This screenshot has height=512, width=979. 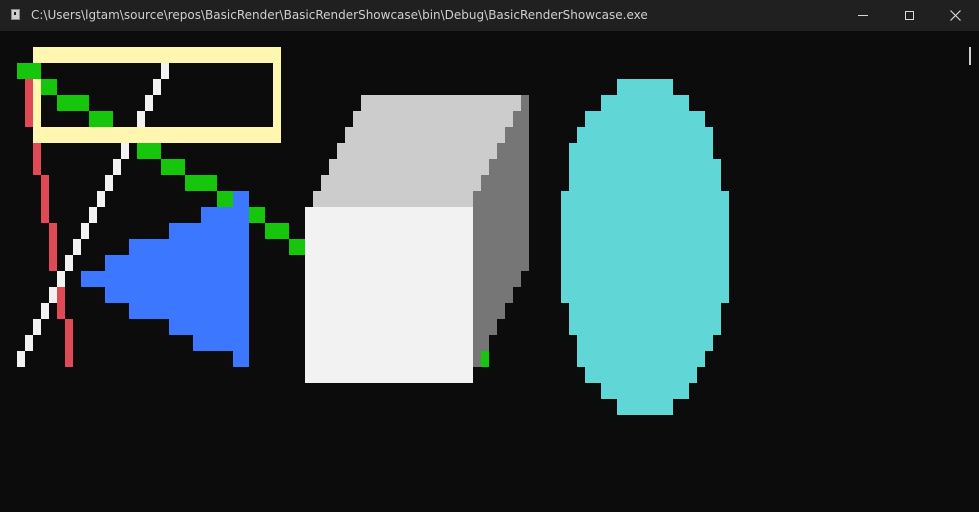 What do you see at coordinates (49, 223) in the screenshot?
I see `red-line` at bounding box center [49, 223].